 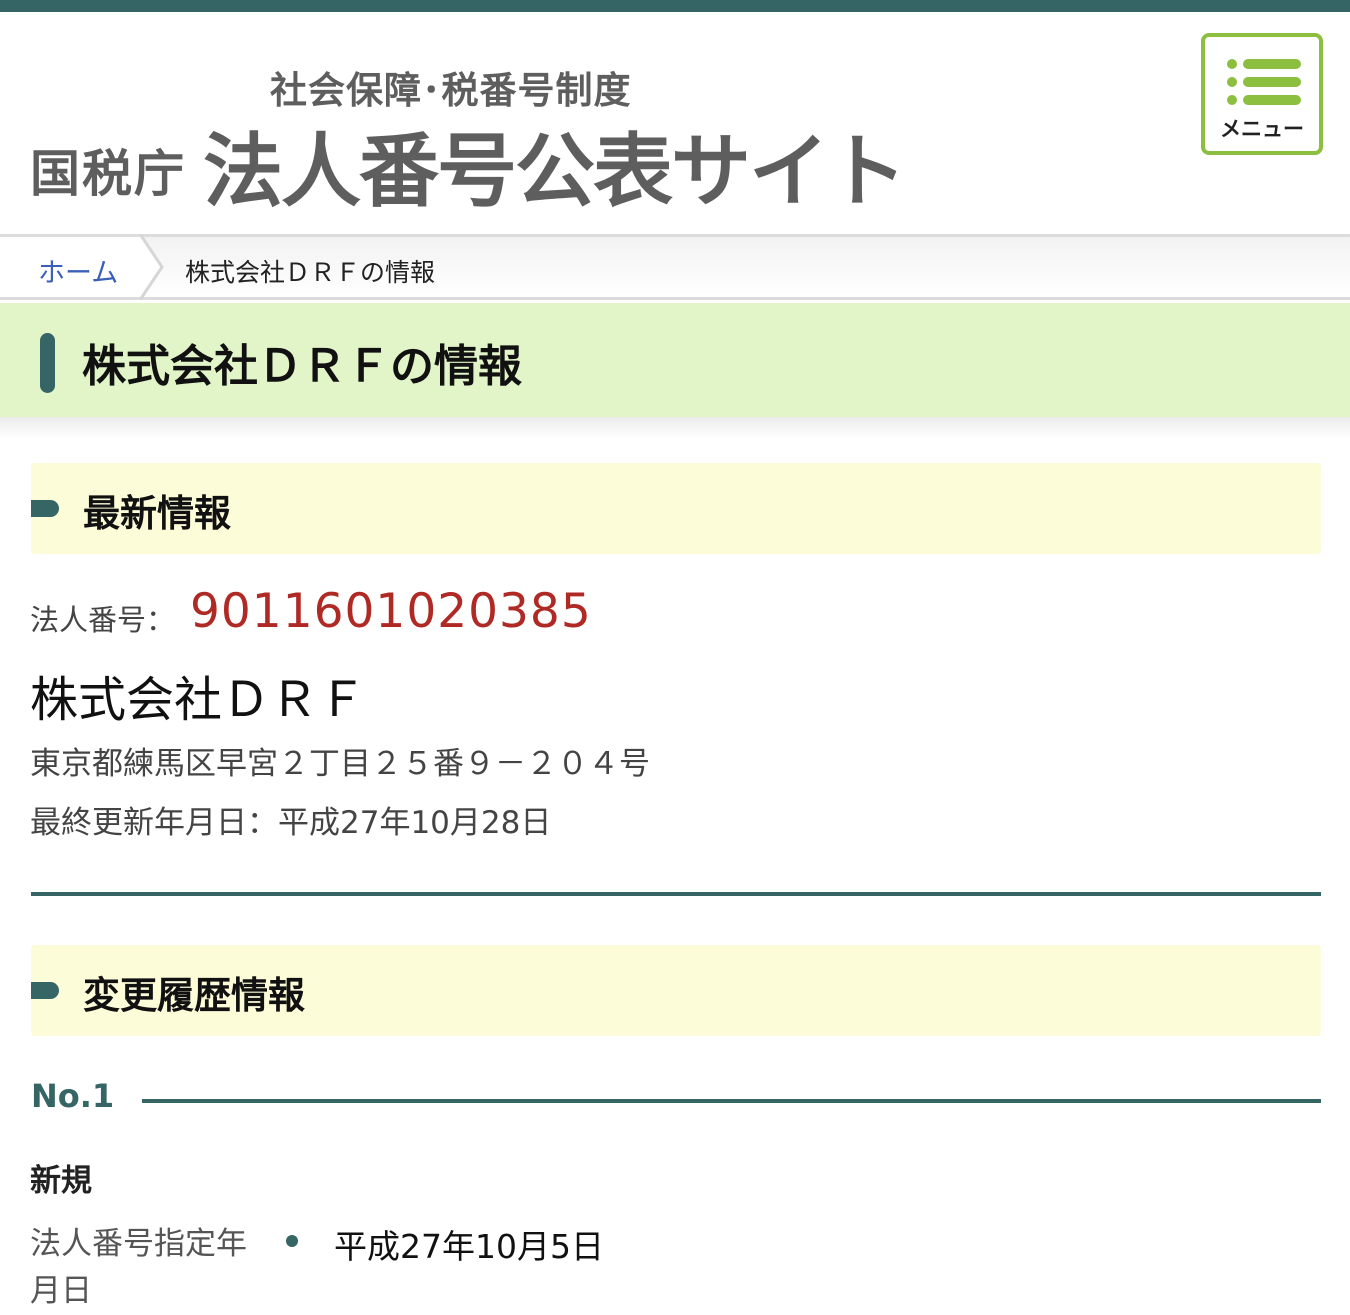 I want to click on chevron-right-icon, so click(x=152, y=267).